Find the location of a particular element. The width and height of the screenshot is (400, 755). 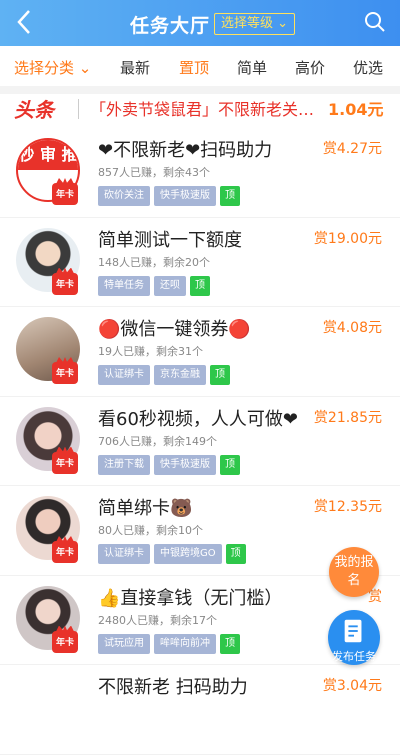

filter-bar: 选择分类 ⌄ 最新 置顶 简单 高价 优选 is located at coordinates (200, 66).